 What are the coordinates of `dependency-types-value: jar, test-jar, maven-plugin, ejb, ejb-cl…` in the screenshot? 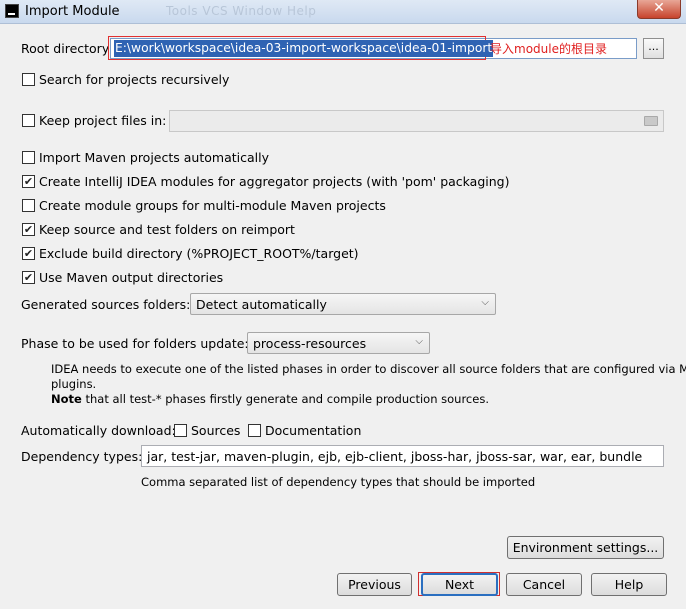 It's located at (395, 456).